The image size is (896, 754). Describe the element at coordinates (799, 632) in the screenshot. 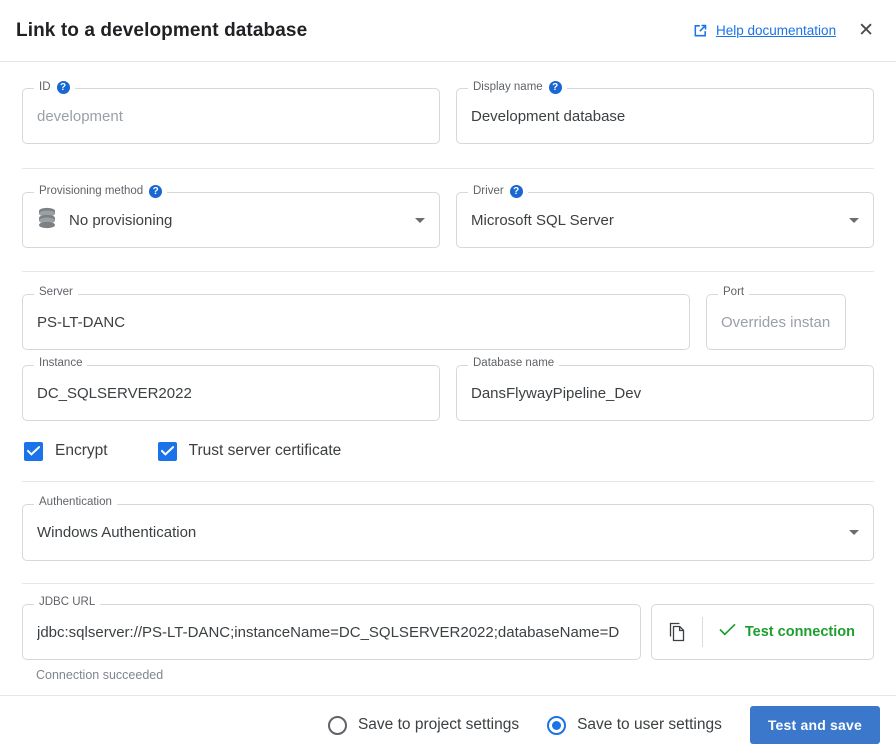

I see `test-connection-label: Test connection` at that location.